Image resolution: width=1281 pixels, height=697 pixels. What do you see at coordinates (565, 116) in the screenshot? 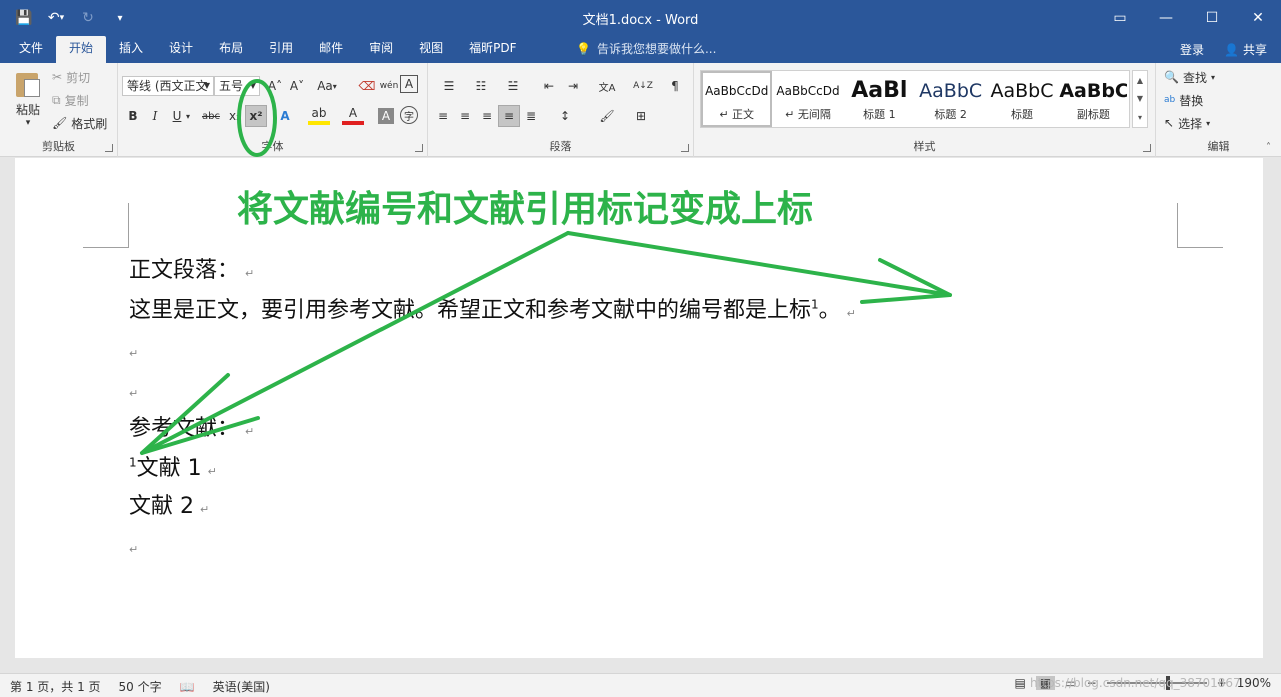
I see `line-spacing-icon: ↕` at bounding box center [565, 116].